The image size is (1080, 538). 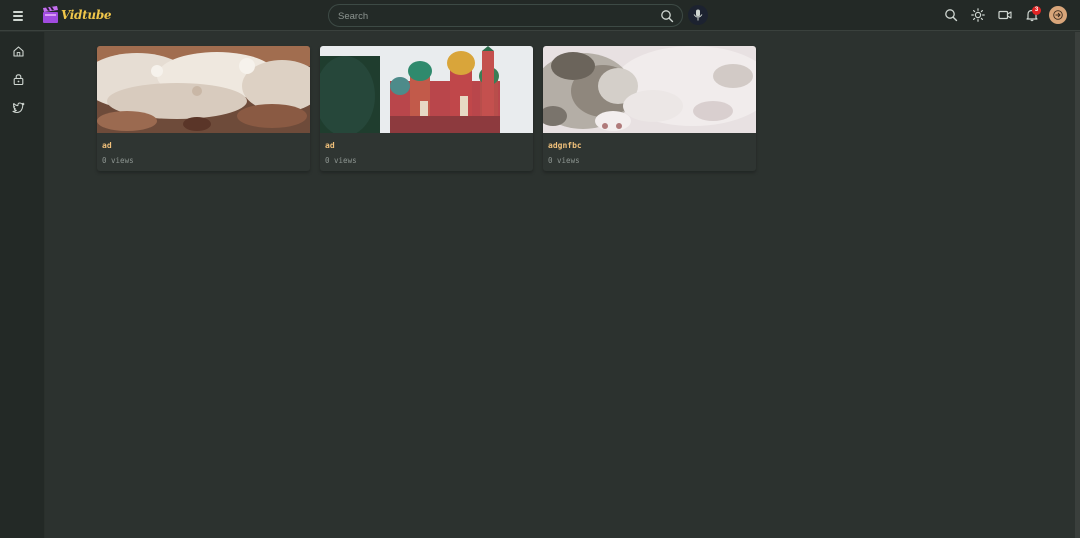 What do you see at coordinates (18, 79) in the screenshot?
I see `lock-icon` at bounding box center [18, 79].